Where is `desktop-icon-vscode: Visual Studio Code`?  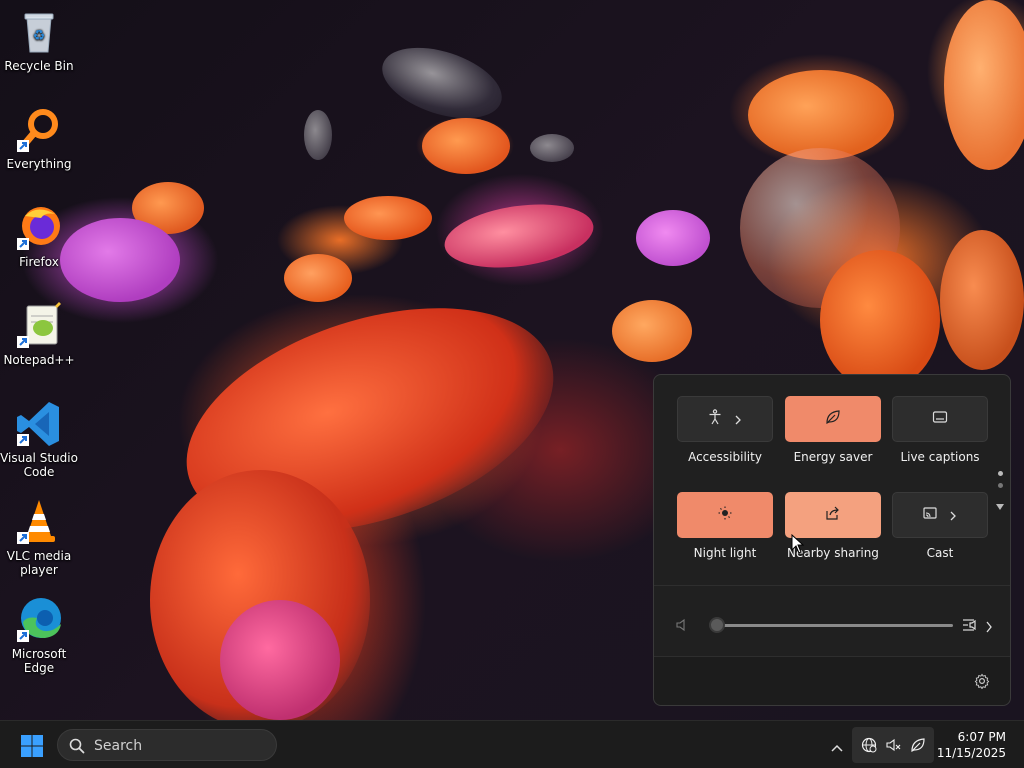 desktop-icon-vscode: Visual Studio Code is located at coordinates (39, 439).